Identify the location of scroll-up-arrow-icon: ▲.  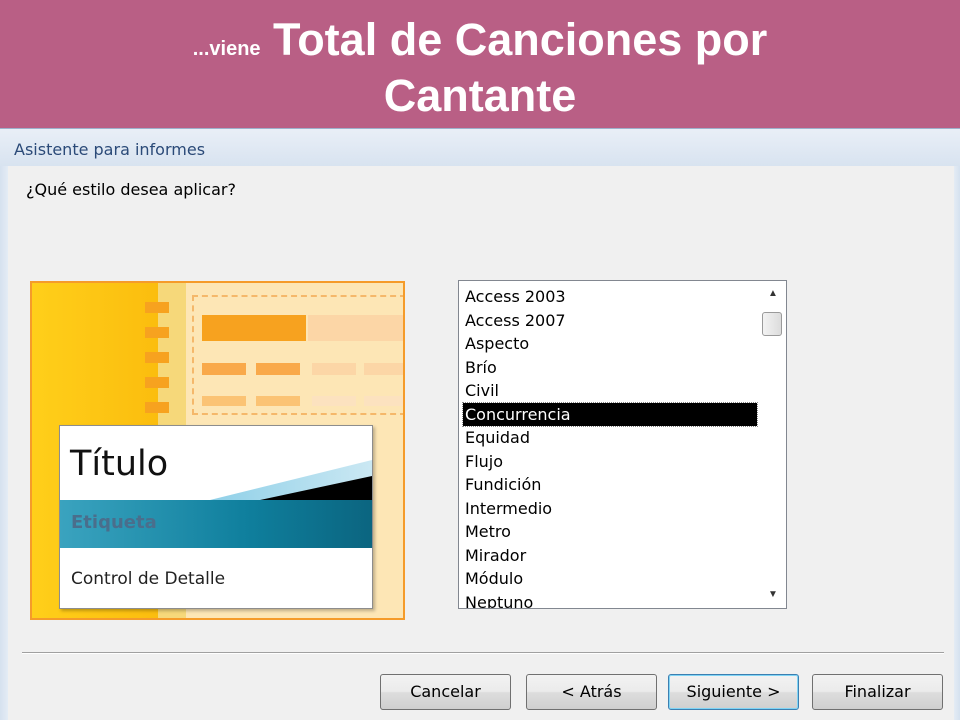
(773, 294).